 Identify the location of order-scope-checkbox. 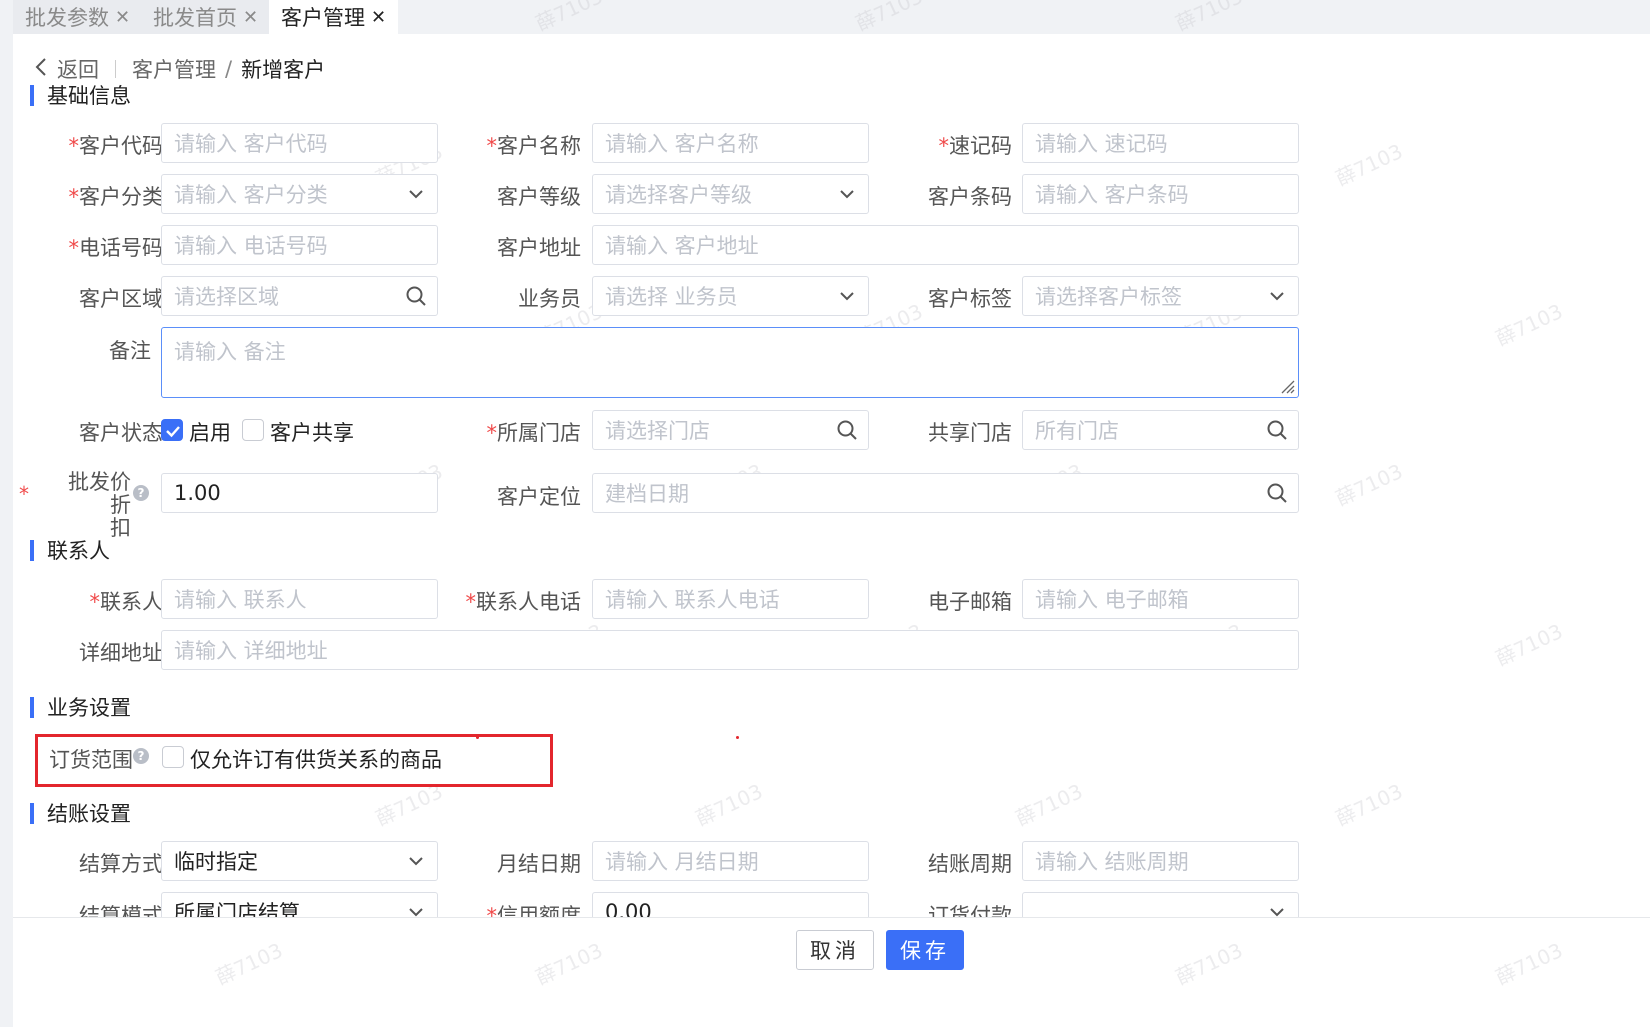
(173, 757).